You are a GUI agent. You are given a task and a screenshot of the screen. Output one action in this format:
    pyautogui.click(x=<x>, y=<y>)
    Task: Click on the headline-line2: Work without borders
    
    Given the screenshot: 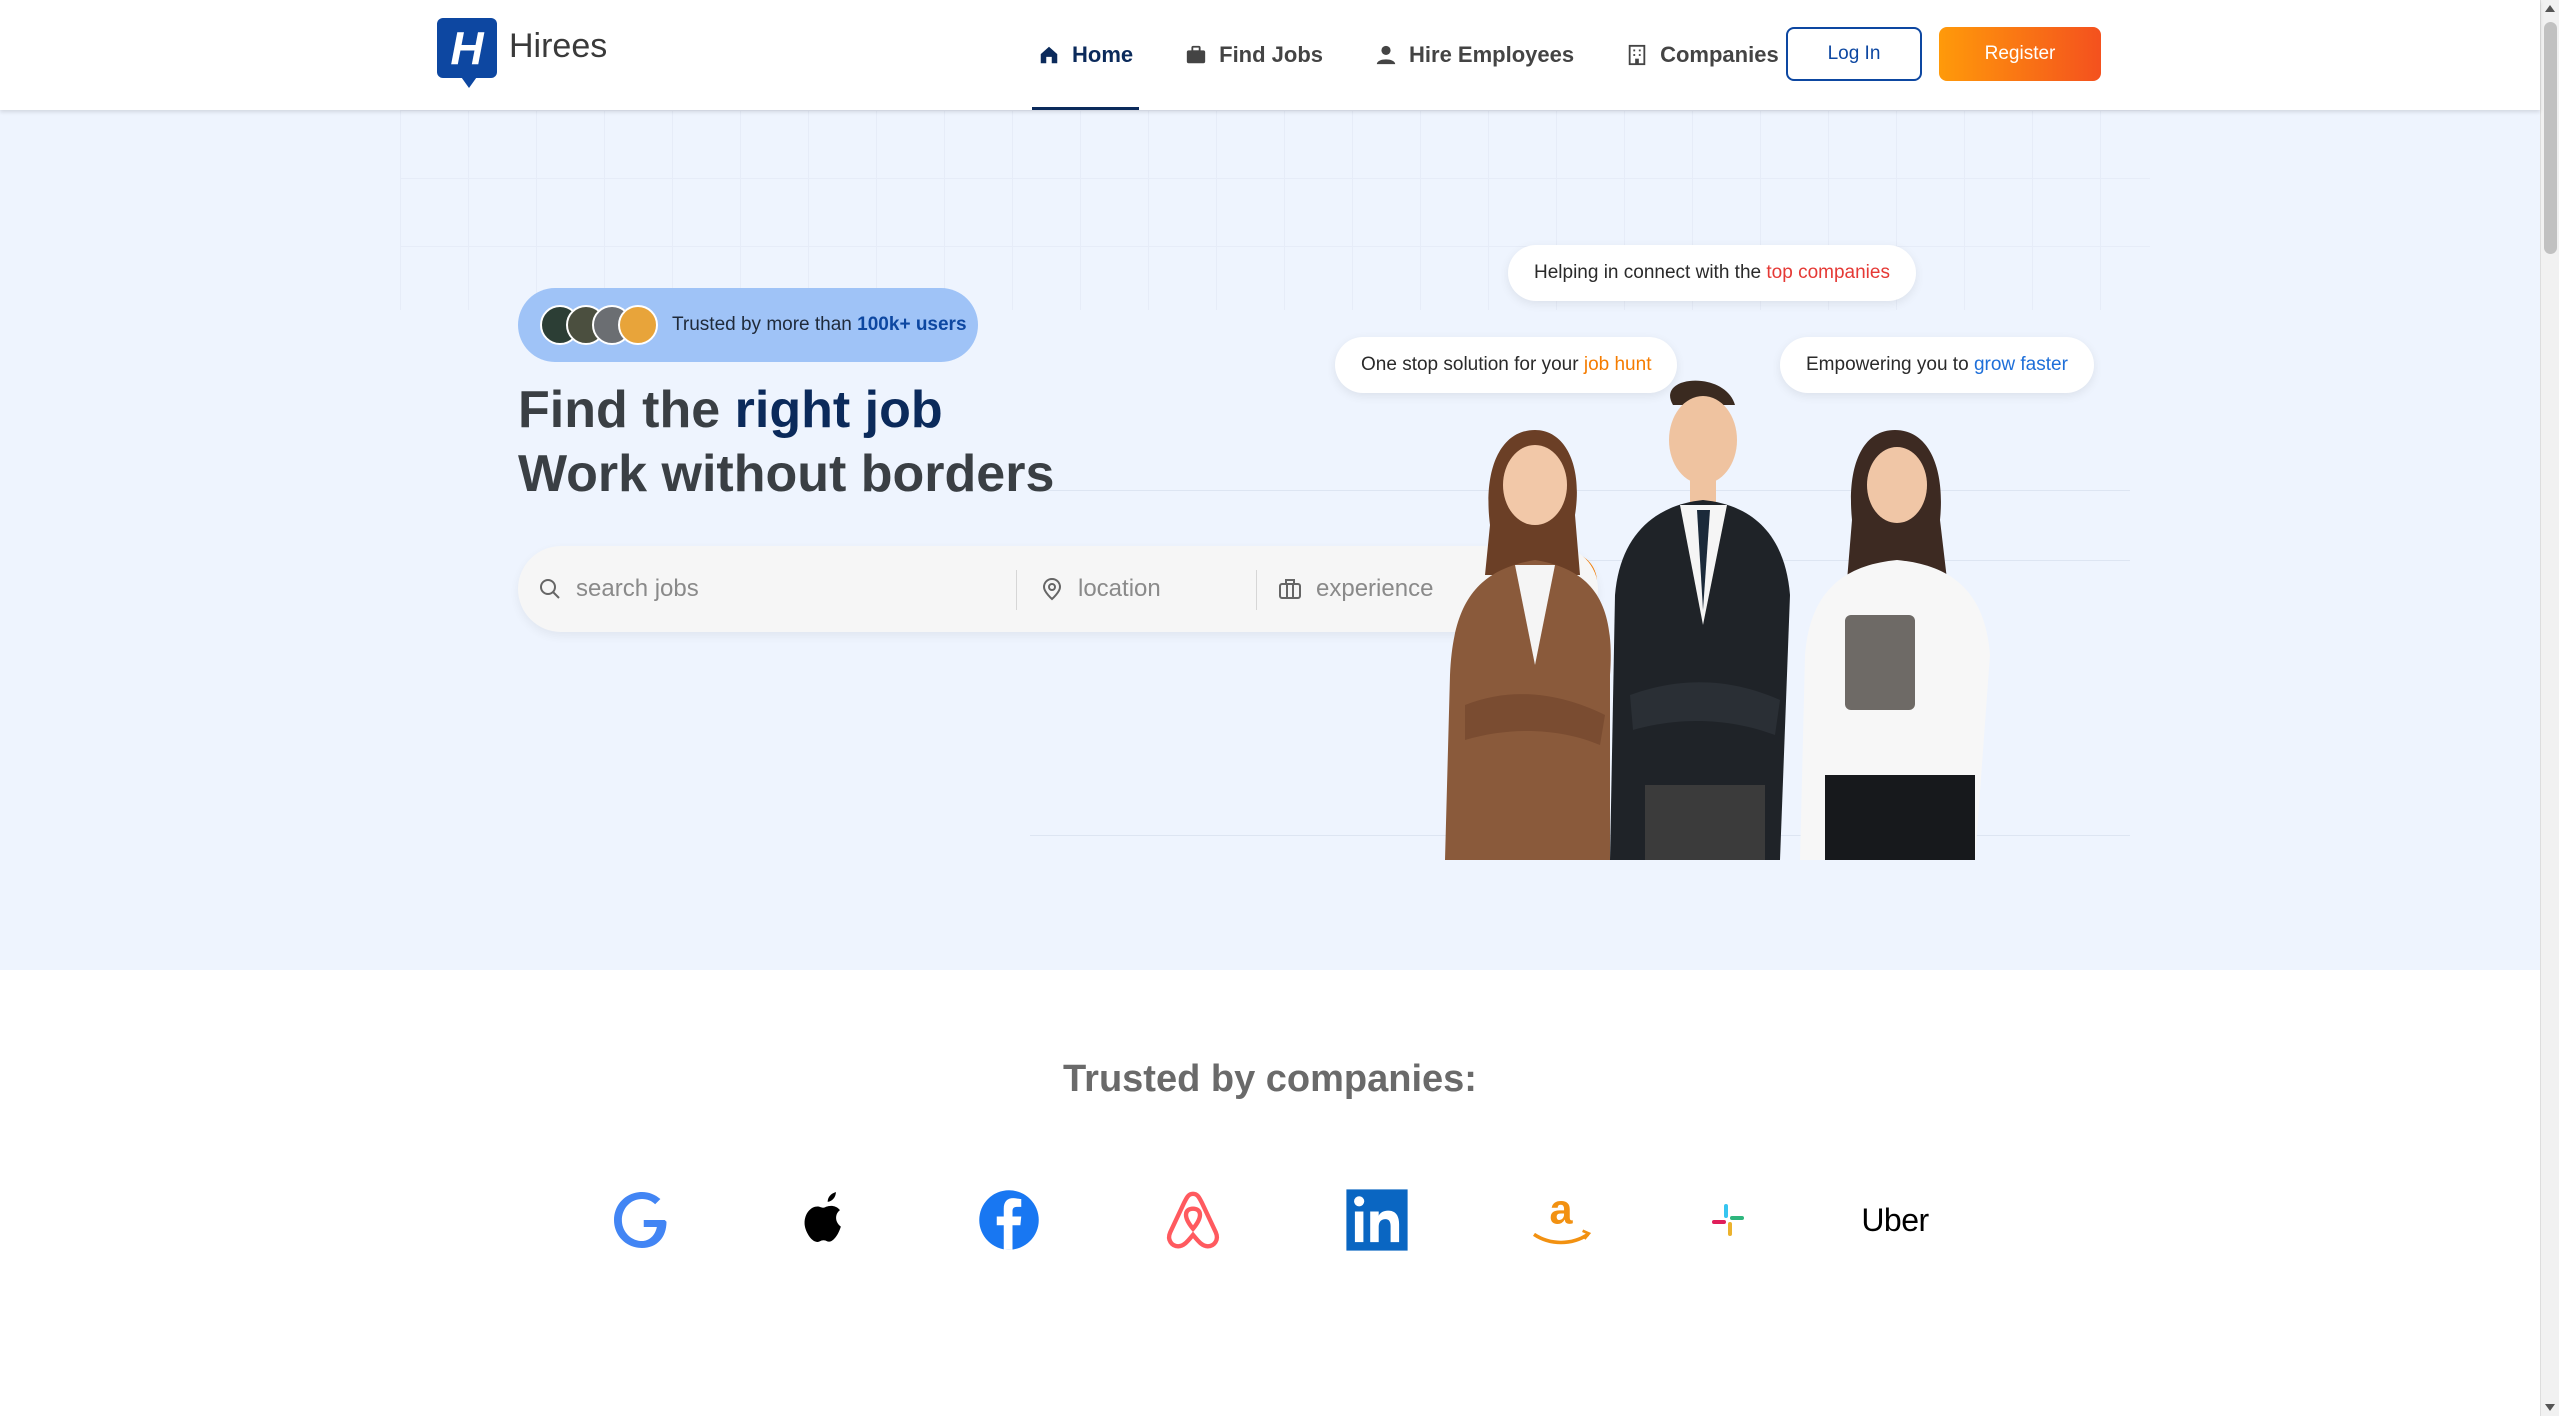 What is the action you would take?
    pyautogui.click(x=786, y=474)
    